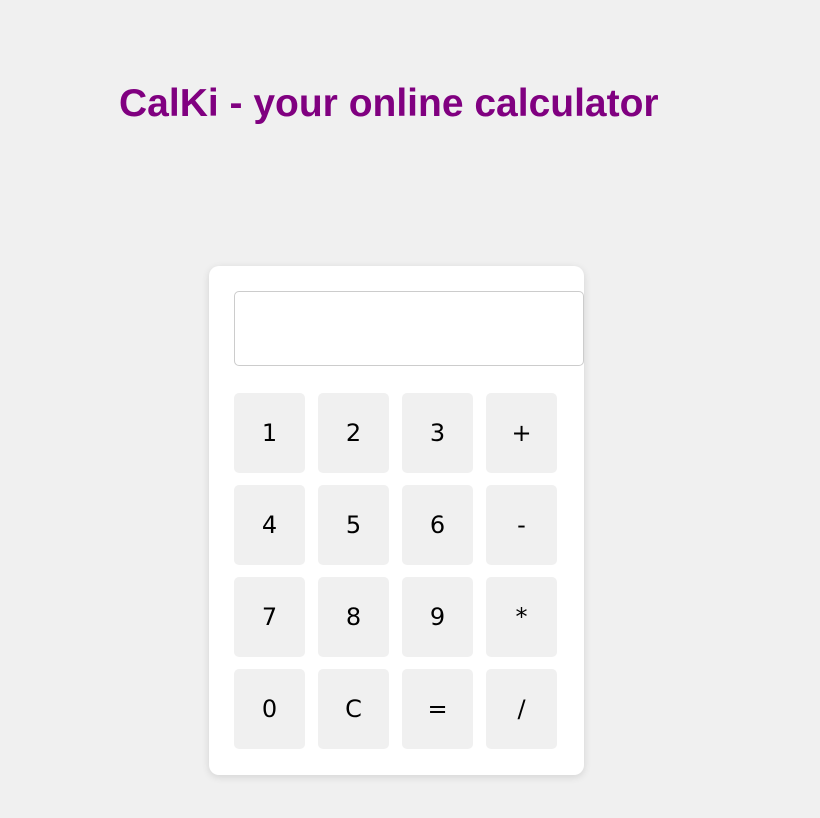 Image resolution: width=820 pixels, height=818 pixels. What do you see at coordinates (437, 709) in the screenshot?
I see `key-equals: =` at bounding box center [437, 709].